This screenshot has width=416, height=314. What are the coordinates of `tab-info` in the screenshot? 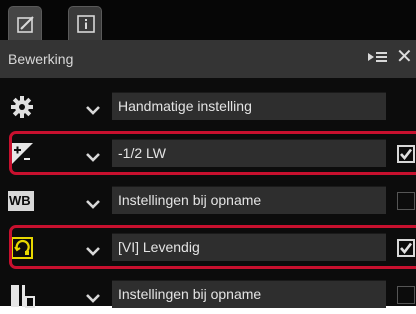 It's located at (85, 23).